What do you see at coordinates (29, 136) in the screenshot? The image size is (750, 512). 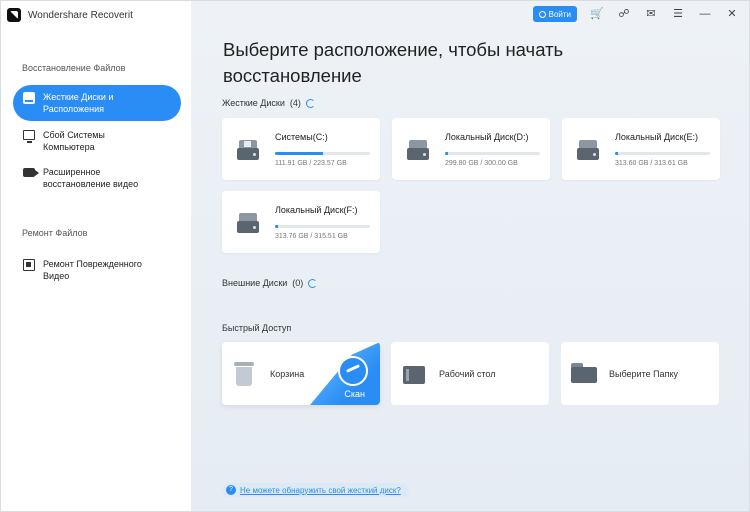 I see `computer-icon` at bounding box center [29, 136].